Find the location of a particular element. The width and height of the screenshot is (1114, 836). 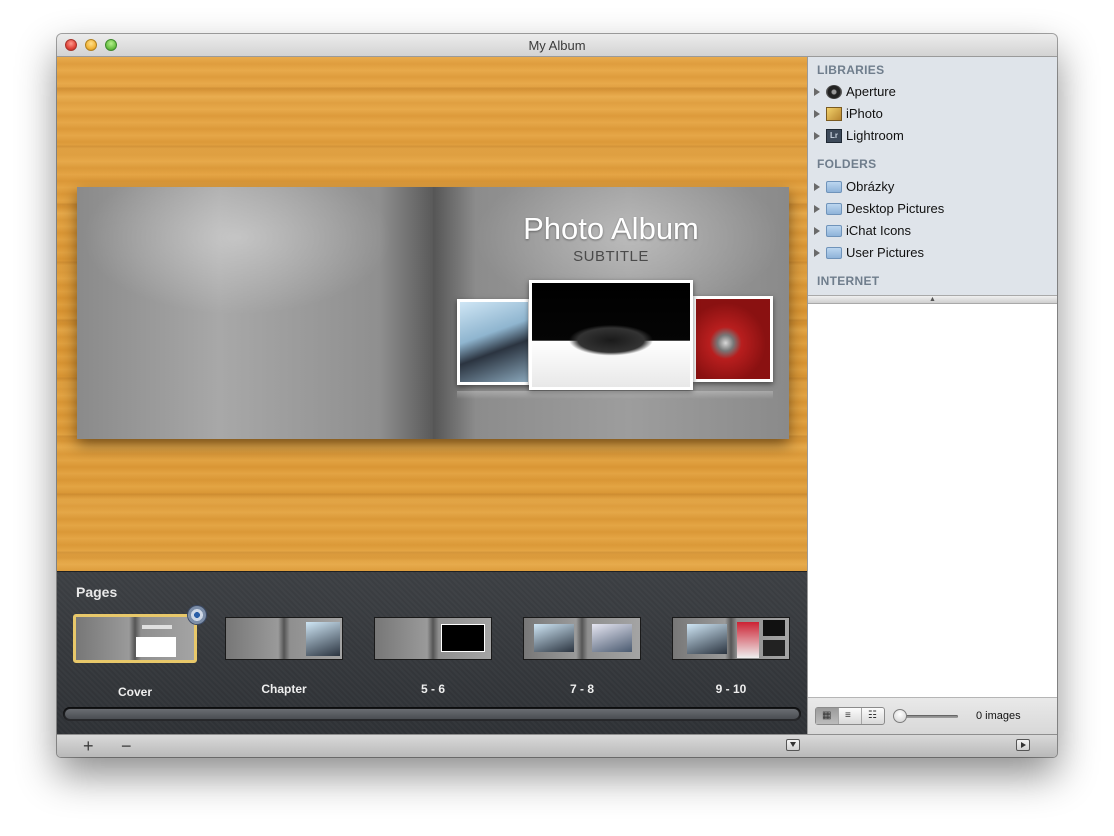

photo-center is located at coordinates (611, 335).